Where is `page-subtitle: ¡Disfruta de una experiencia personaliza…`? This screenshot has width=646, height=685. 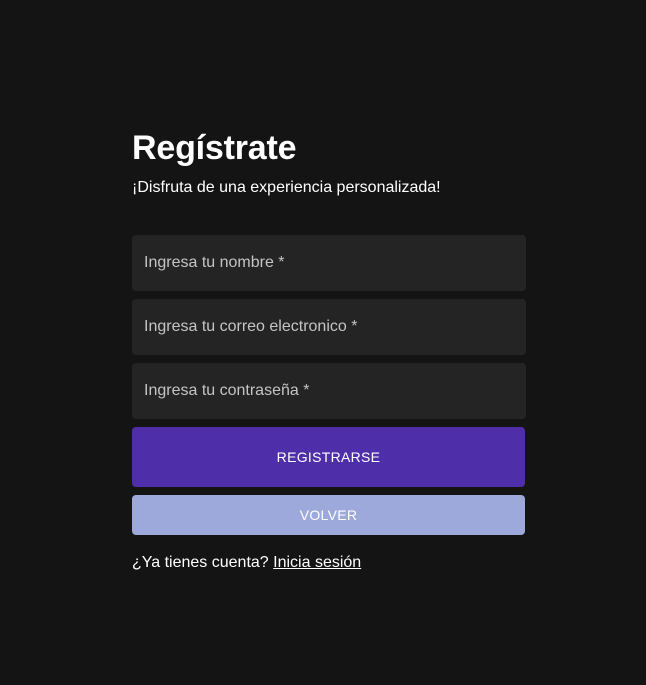
page-subtitle: ¡Disfruta de una experiencia personaliza… is located at coordinates (286, 187).